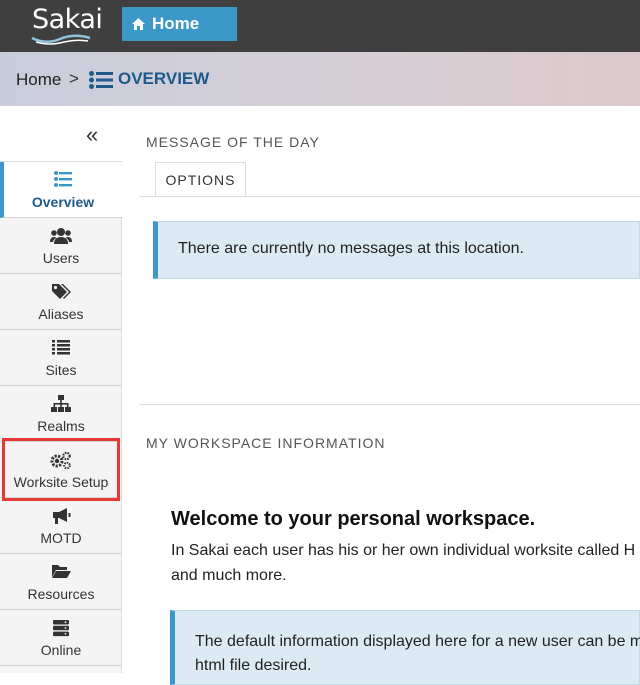 The image size is (640, 685). What do you see at coordinates (61, 460) in the screenshot?
I see `cogs-icon` at bounding box center [61, 460].